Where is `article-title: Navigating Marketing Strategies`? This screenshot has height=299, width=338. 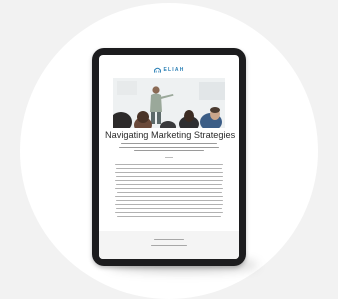
article-title: Navigating Marketing Strategies is located at coordinates (170, 135).